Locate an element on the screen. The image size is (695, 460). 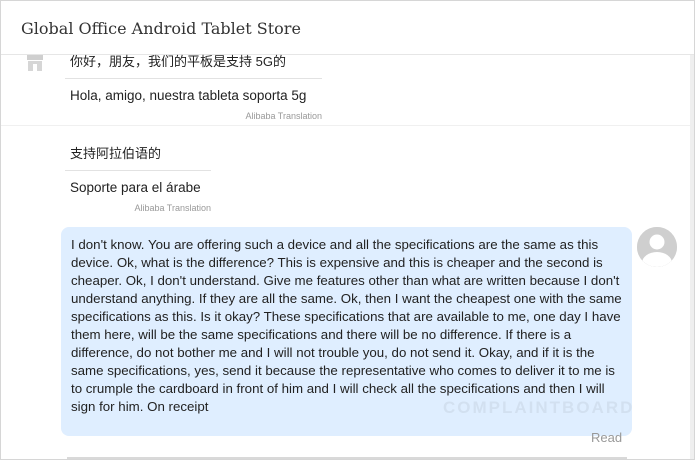
watermark-logo: COMPLAINTBOARD is located at coordinates (538, 407).